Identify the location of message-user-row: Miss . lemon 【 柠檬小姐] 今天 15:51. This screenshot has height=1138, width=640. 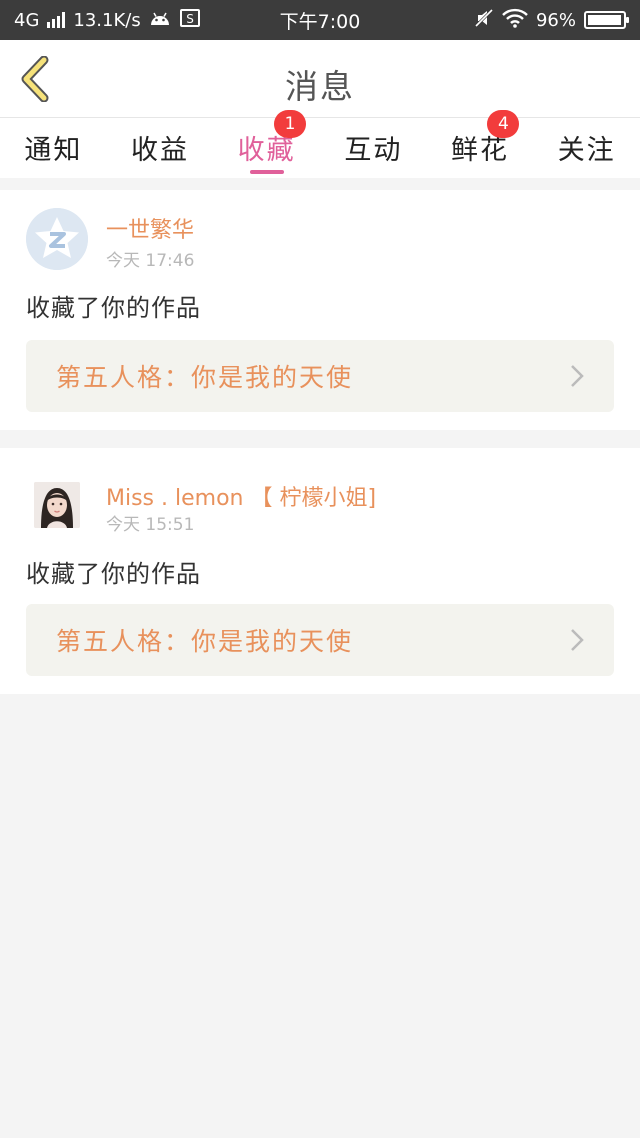
(320, 491).